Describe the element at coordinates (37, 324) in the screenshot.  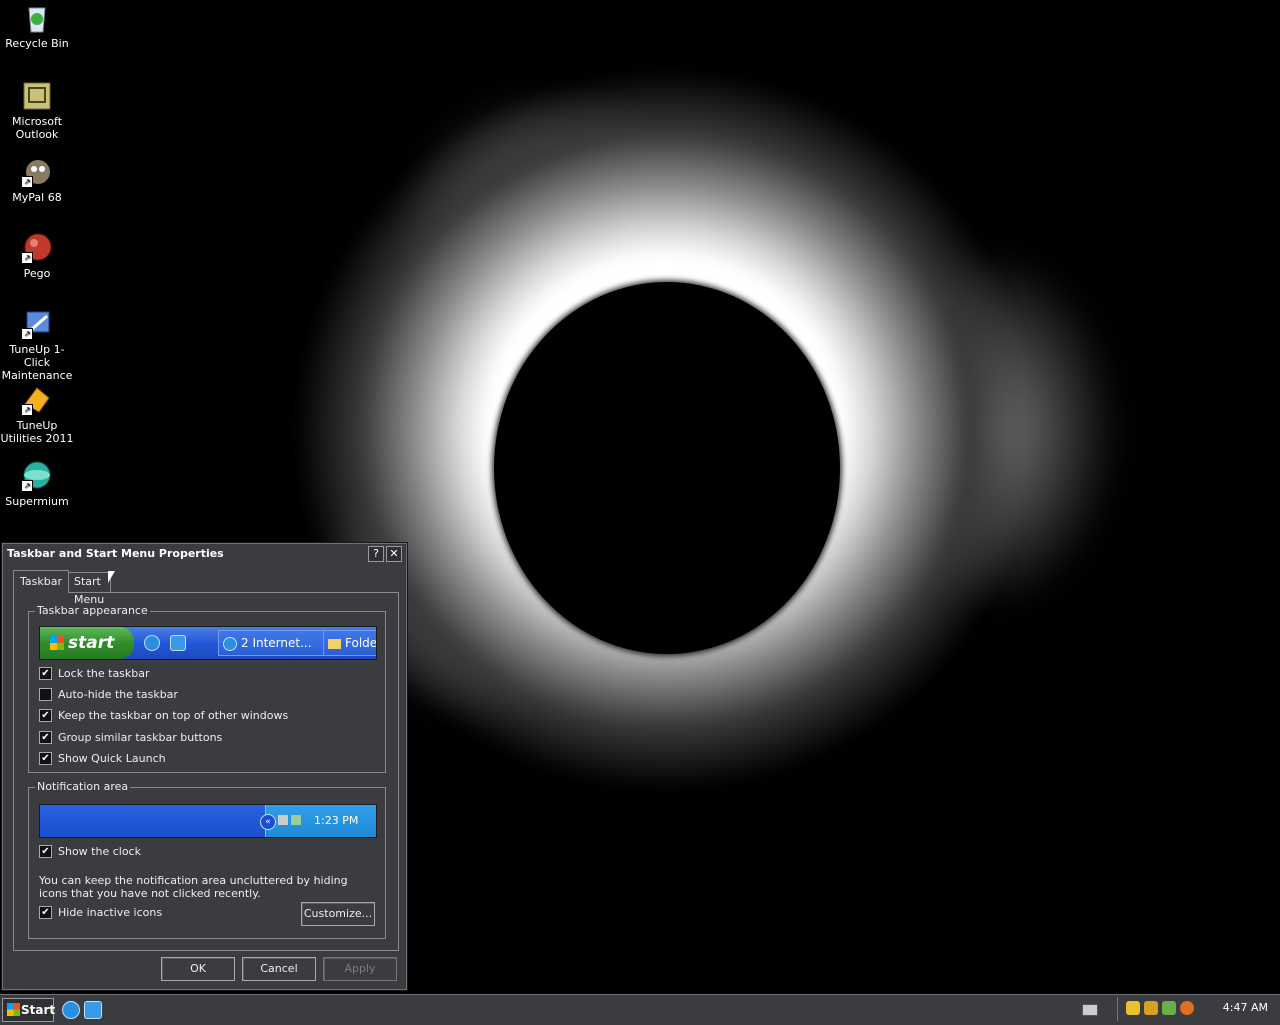
I see `tuneup-maintenance-icon: ↗` at that location.